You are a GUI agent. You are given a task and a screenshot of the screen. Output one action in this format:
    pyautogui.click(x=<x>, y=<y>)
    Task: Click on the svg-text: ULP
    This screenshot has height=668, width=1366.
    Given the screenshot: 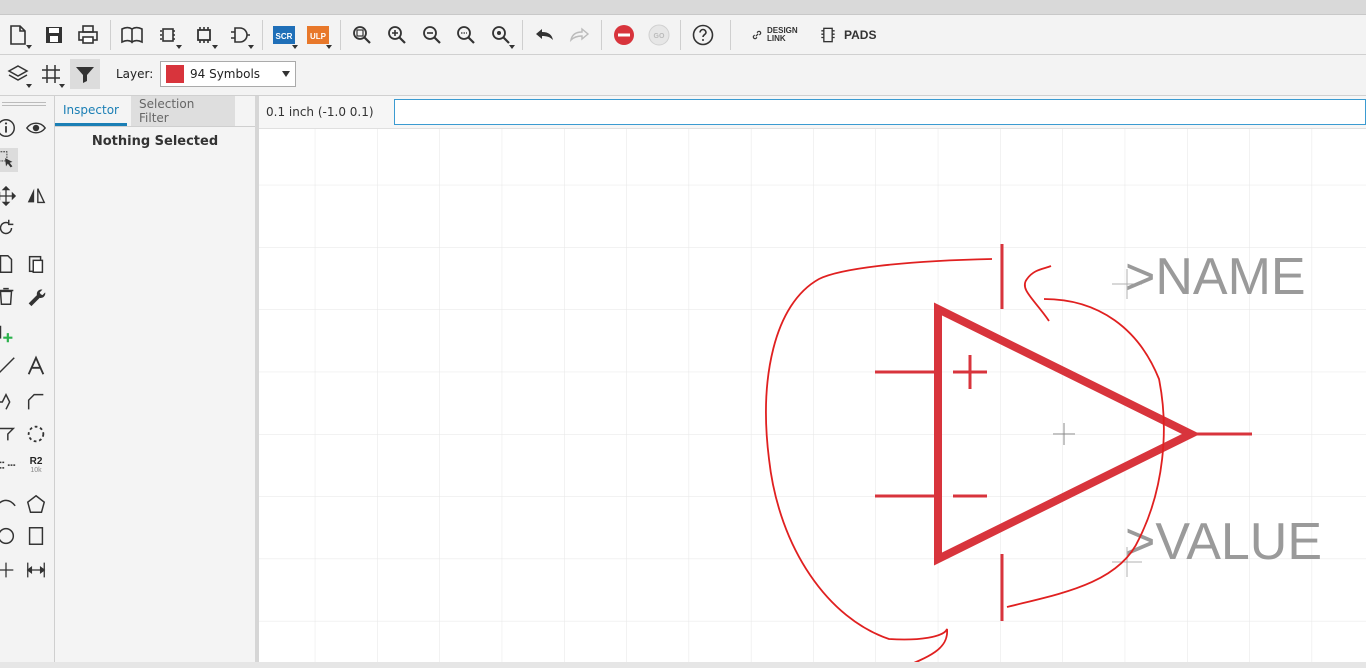 What is the action you would take?
    pyautogui.click(x=318, y=36)
    